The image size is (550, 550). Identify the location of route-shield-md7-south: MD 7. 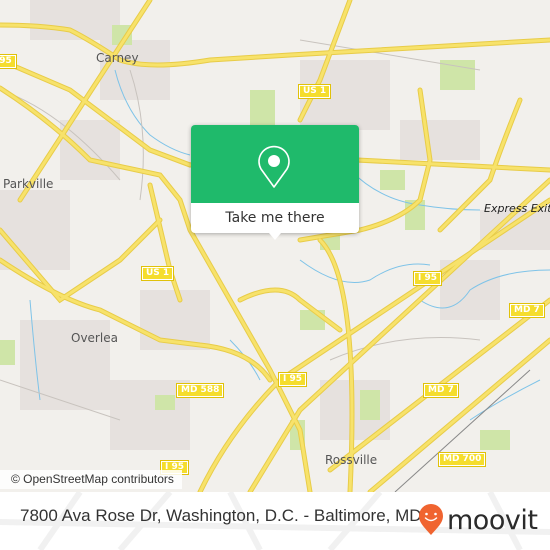
(441, 390).